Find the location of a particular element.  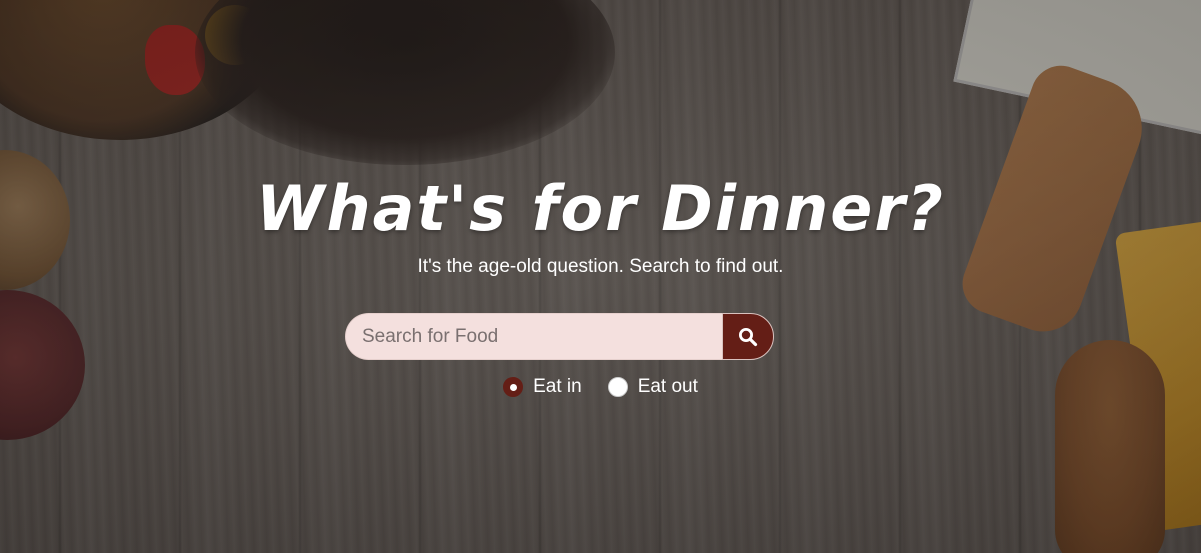

search-icon is located at coordinates (748, 336).